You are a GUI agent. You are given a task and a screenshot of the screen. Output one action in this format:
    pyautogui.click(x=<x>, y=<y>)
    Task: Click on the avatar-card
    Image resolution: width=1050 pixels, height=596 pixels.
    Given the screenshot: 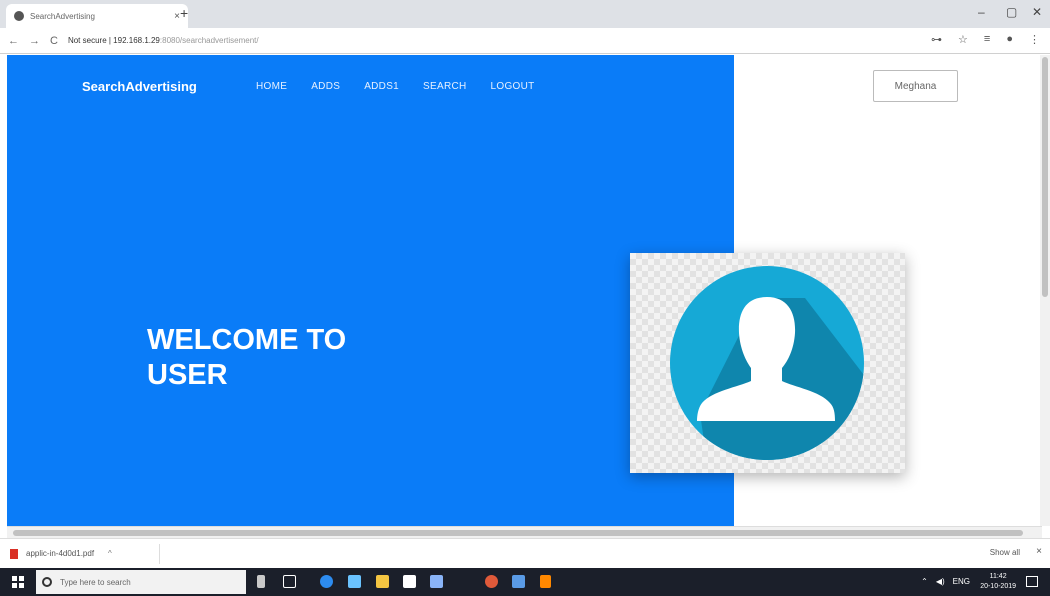 What is the action you would take?
    pyautogui.click(x=767, y=363)
    